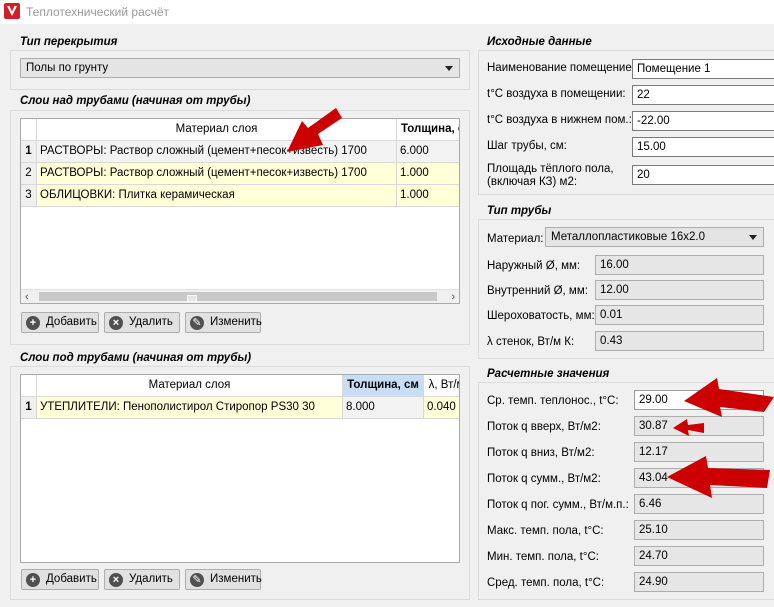 Image resolution: width=774 pixels, height=607 pixels. I want to click on table-cell-material: ОБЛИЦОВКИ: Плитка керамическая, so click(217, 196).